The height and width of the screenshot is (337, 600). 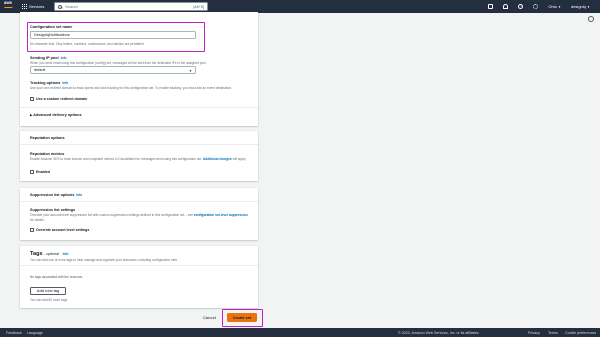 What do you see at coordinates (521, 6) in the screenshot?
I see `help-icon: ?` at bounding box center [521, 6].